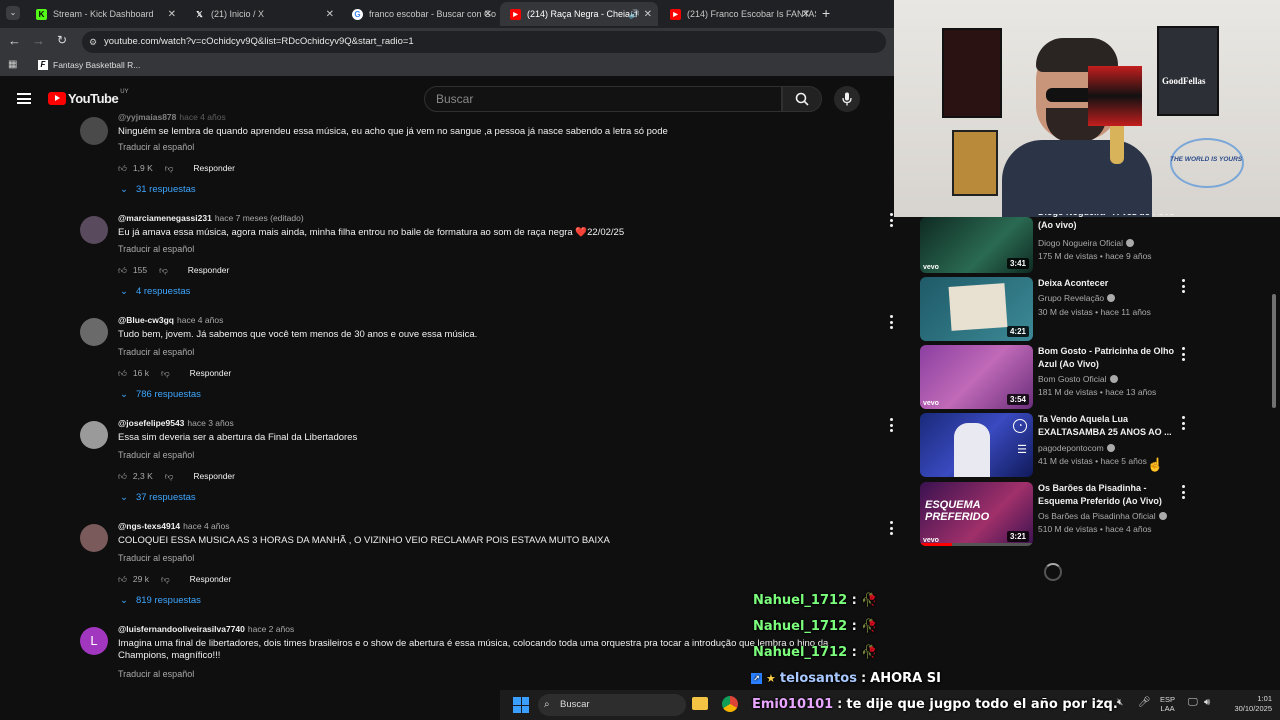 The image size is (1280, 720). Describe the element at coordinates (730, 704) in the screenshot. I see `chrome-icon` at that location.